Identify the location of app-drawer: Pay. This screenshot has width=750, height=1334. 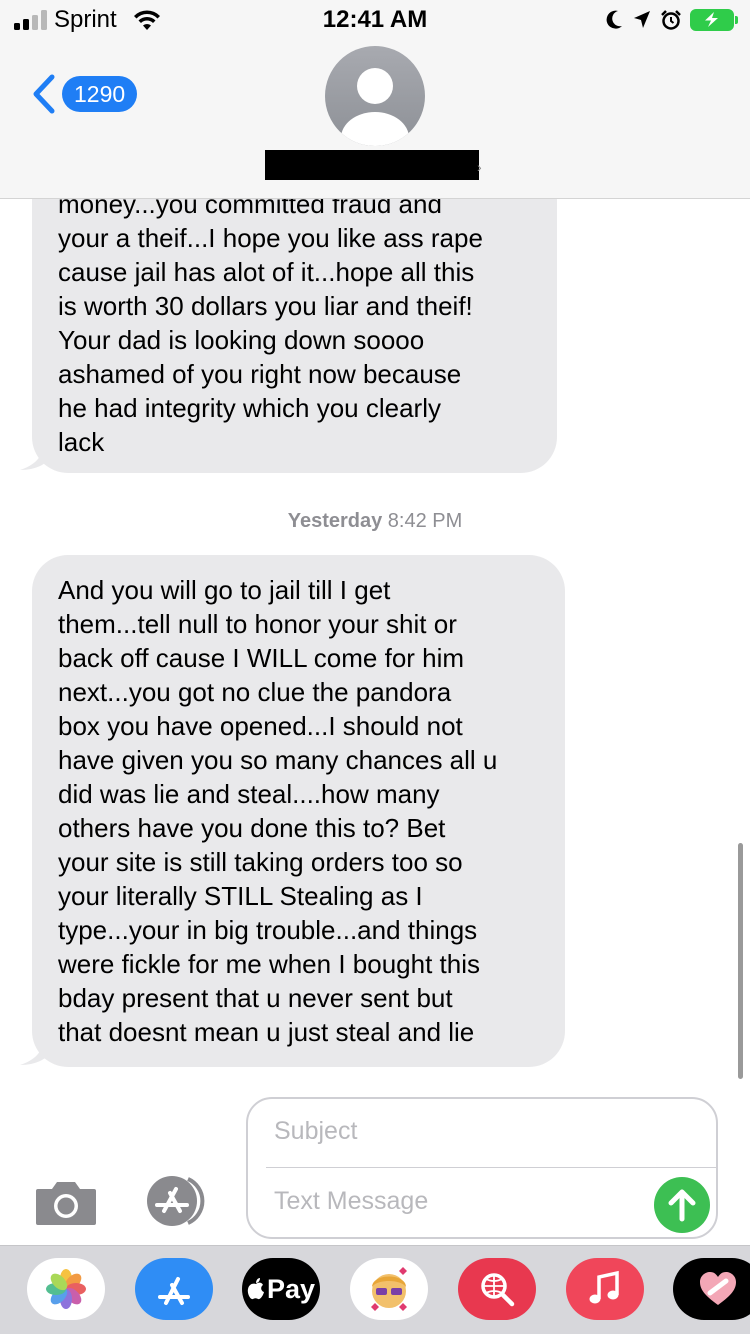
(375, 1289).